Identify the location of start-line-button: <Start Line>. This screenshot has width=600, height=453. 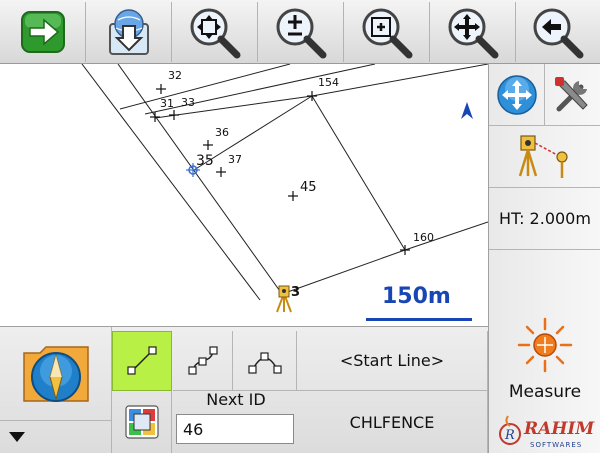
(392, 361).